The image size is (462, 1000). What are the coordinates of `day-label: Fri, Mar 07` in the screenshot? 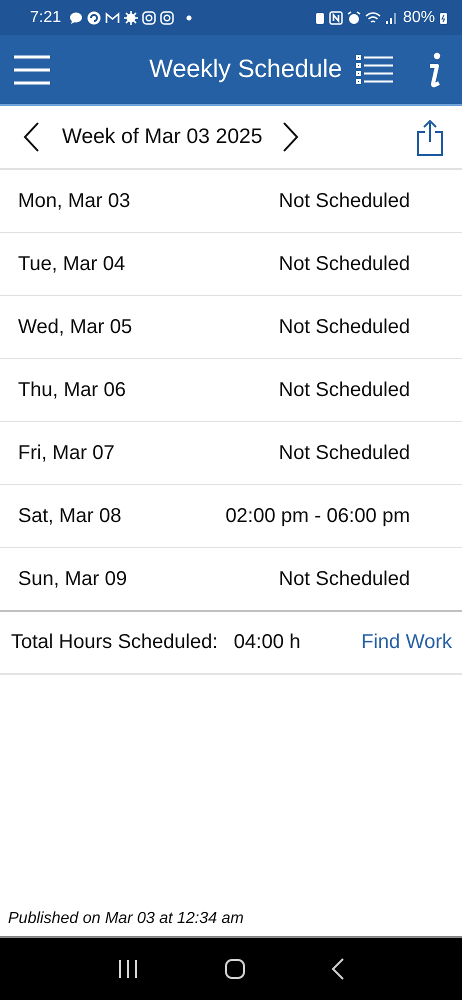 It's located at (66, 453).